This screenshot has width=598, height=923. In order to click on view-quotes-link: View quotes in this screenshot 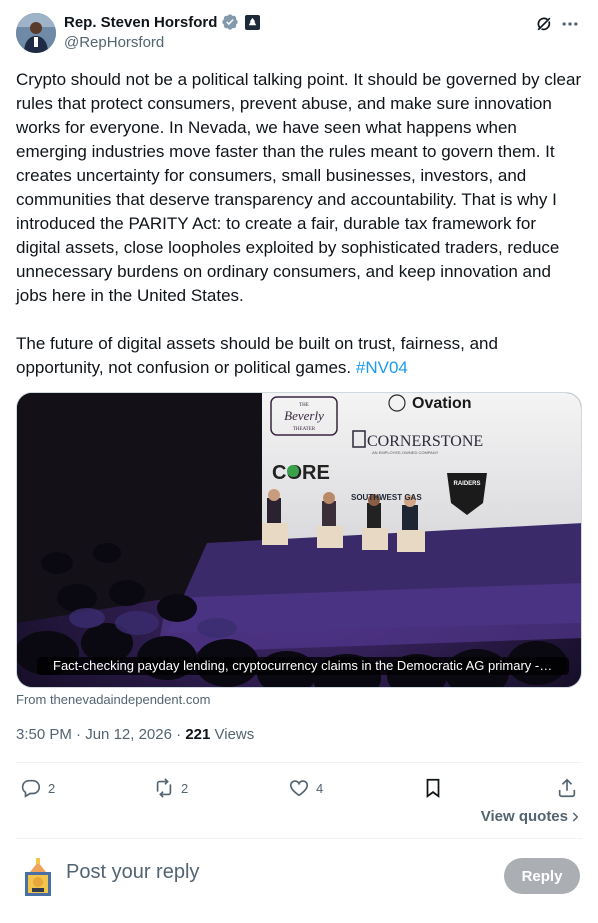, I will do `click(531, 816)`.